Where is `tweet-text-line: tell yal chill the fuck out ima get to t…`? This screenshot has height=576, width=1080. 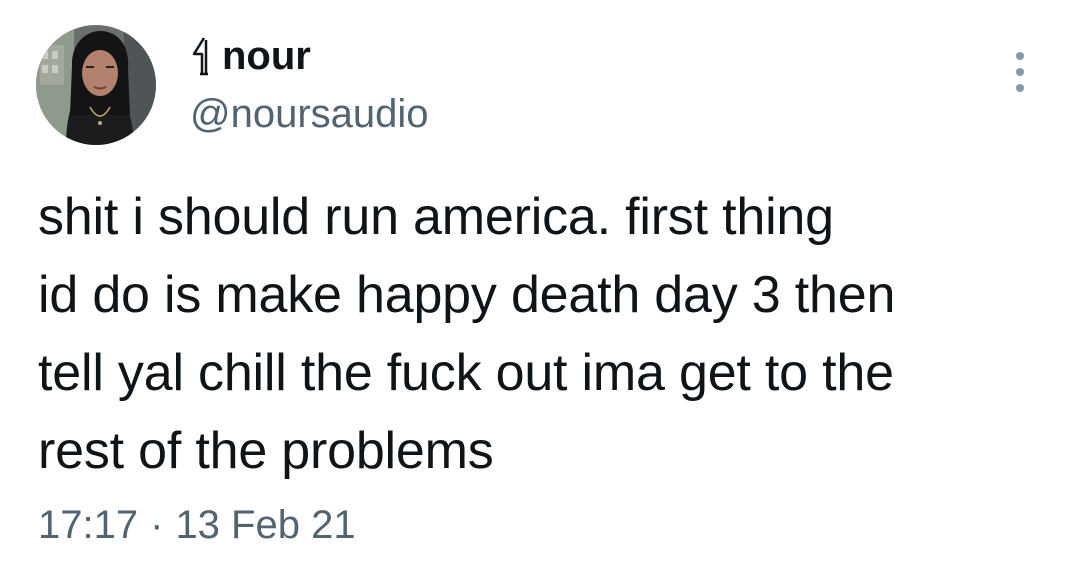 tweet-text-line: tell yal chill the fuck out ima get to t… is located at coordinates (466, 373).